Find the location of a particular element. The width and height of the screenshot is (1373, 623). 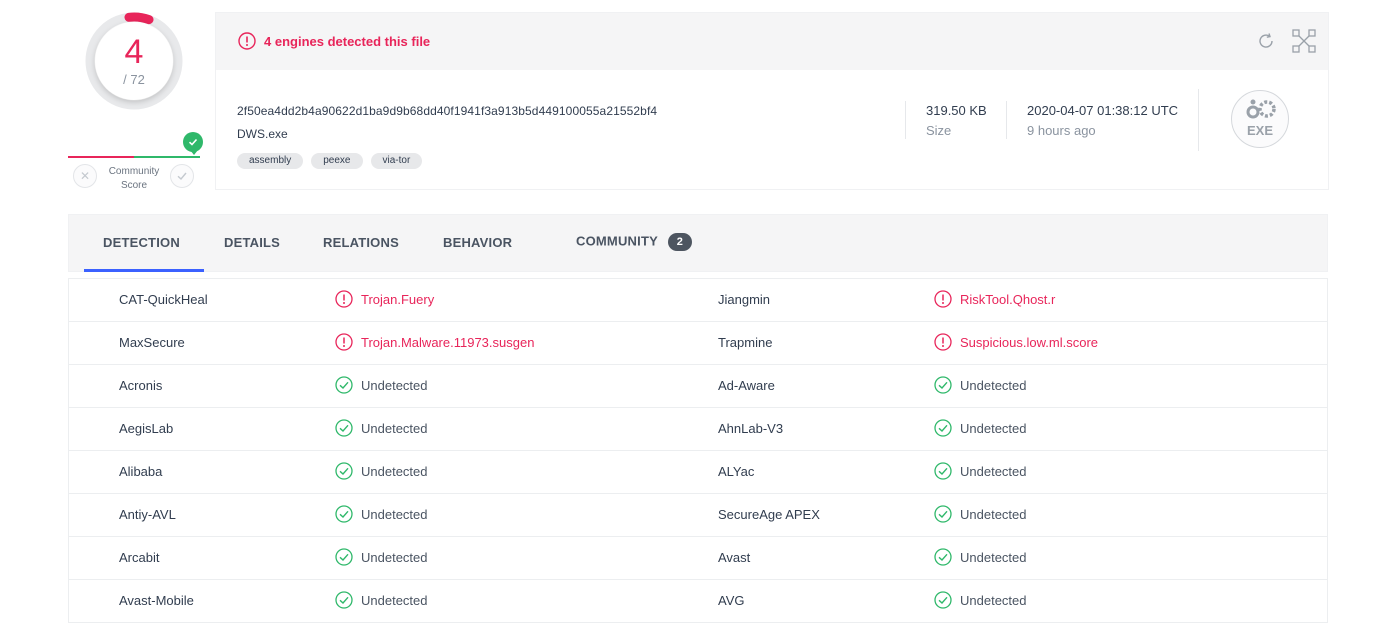

engine-name: Arcabit is located at coordinates (139, 557).